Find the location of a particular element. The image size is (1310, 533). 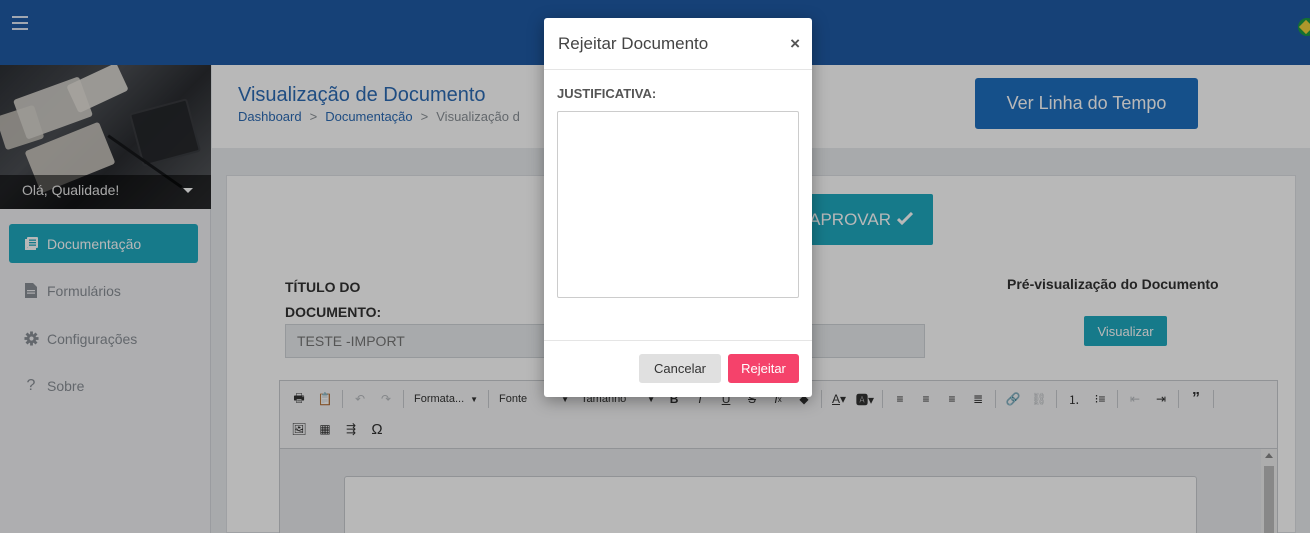

reject-button: Rejeitar is located at coordinates (763, 368).